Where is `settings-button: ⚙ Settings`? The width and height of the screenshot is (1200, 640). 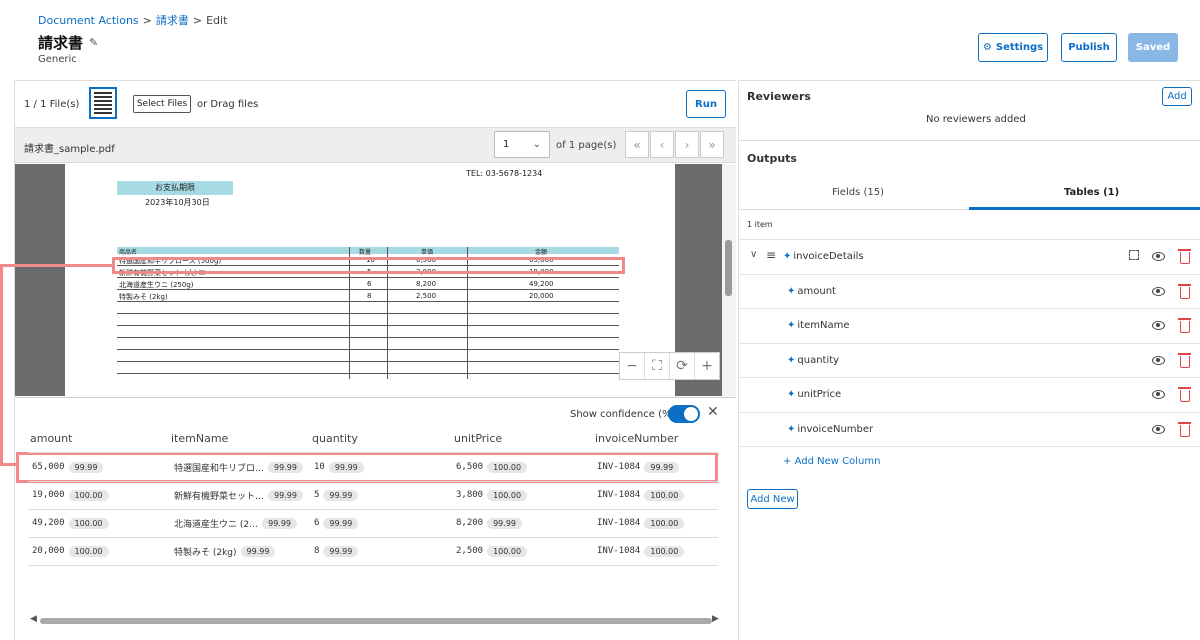 settings-button: ⚙ Settings is located at coordinates (1013, 47).